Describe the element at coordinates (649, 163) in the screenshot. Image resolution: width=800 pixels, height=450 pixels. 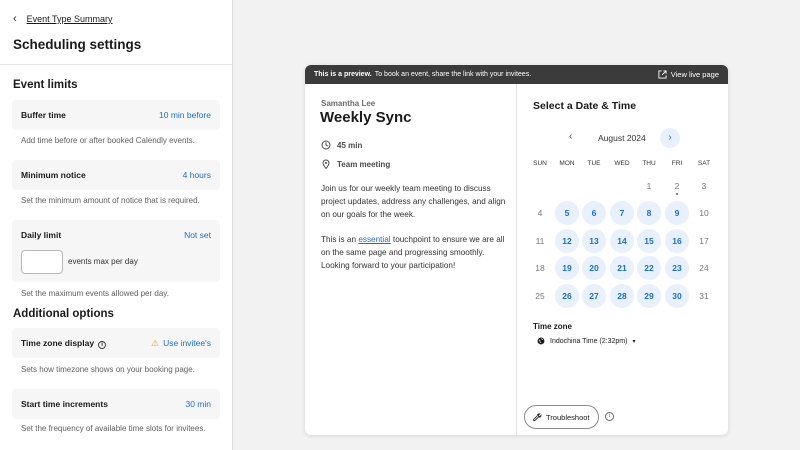
I see `weekday-header: THU` at that location.